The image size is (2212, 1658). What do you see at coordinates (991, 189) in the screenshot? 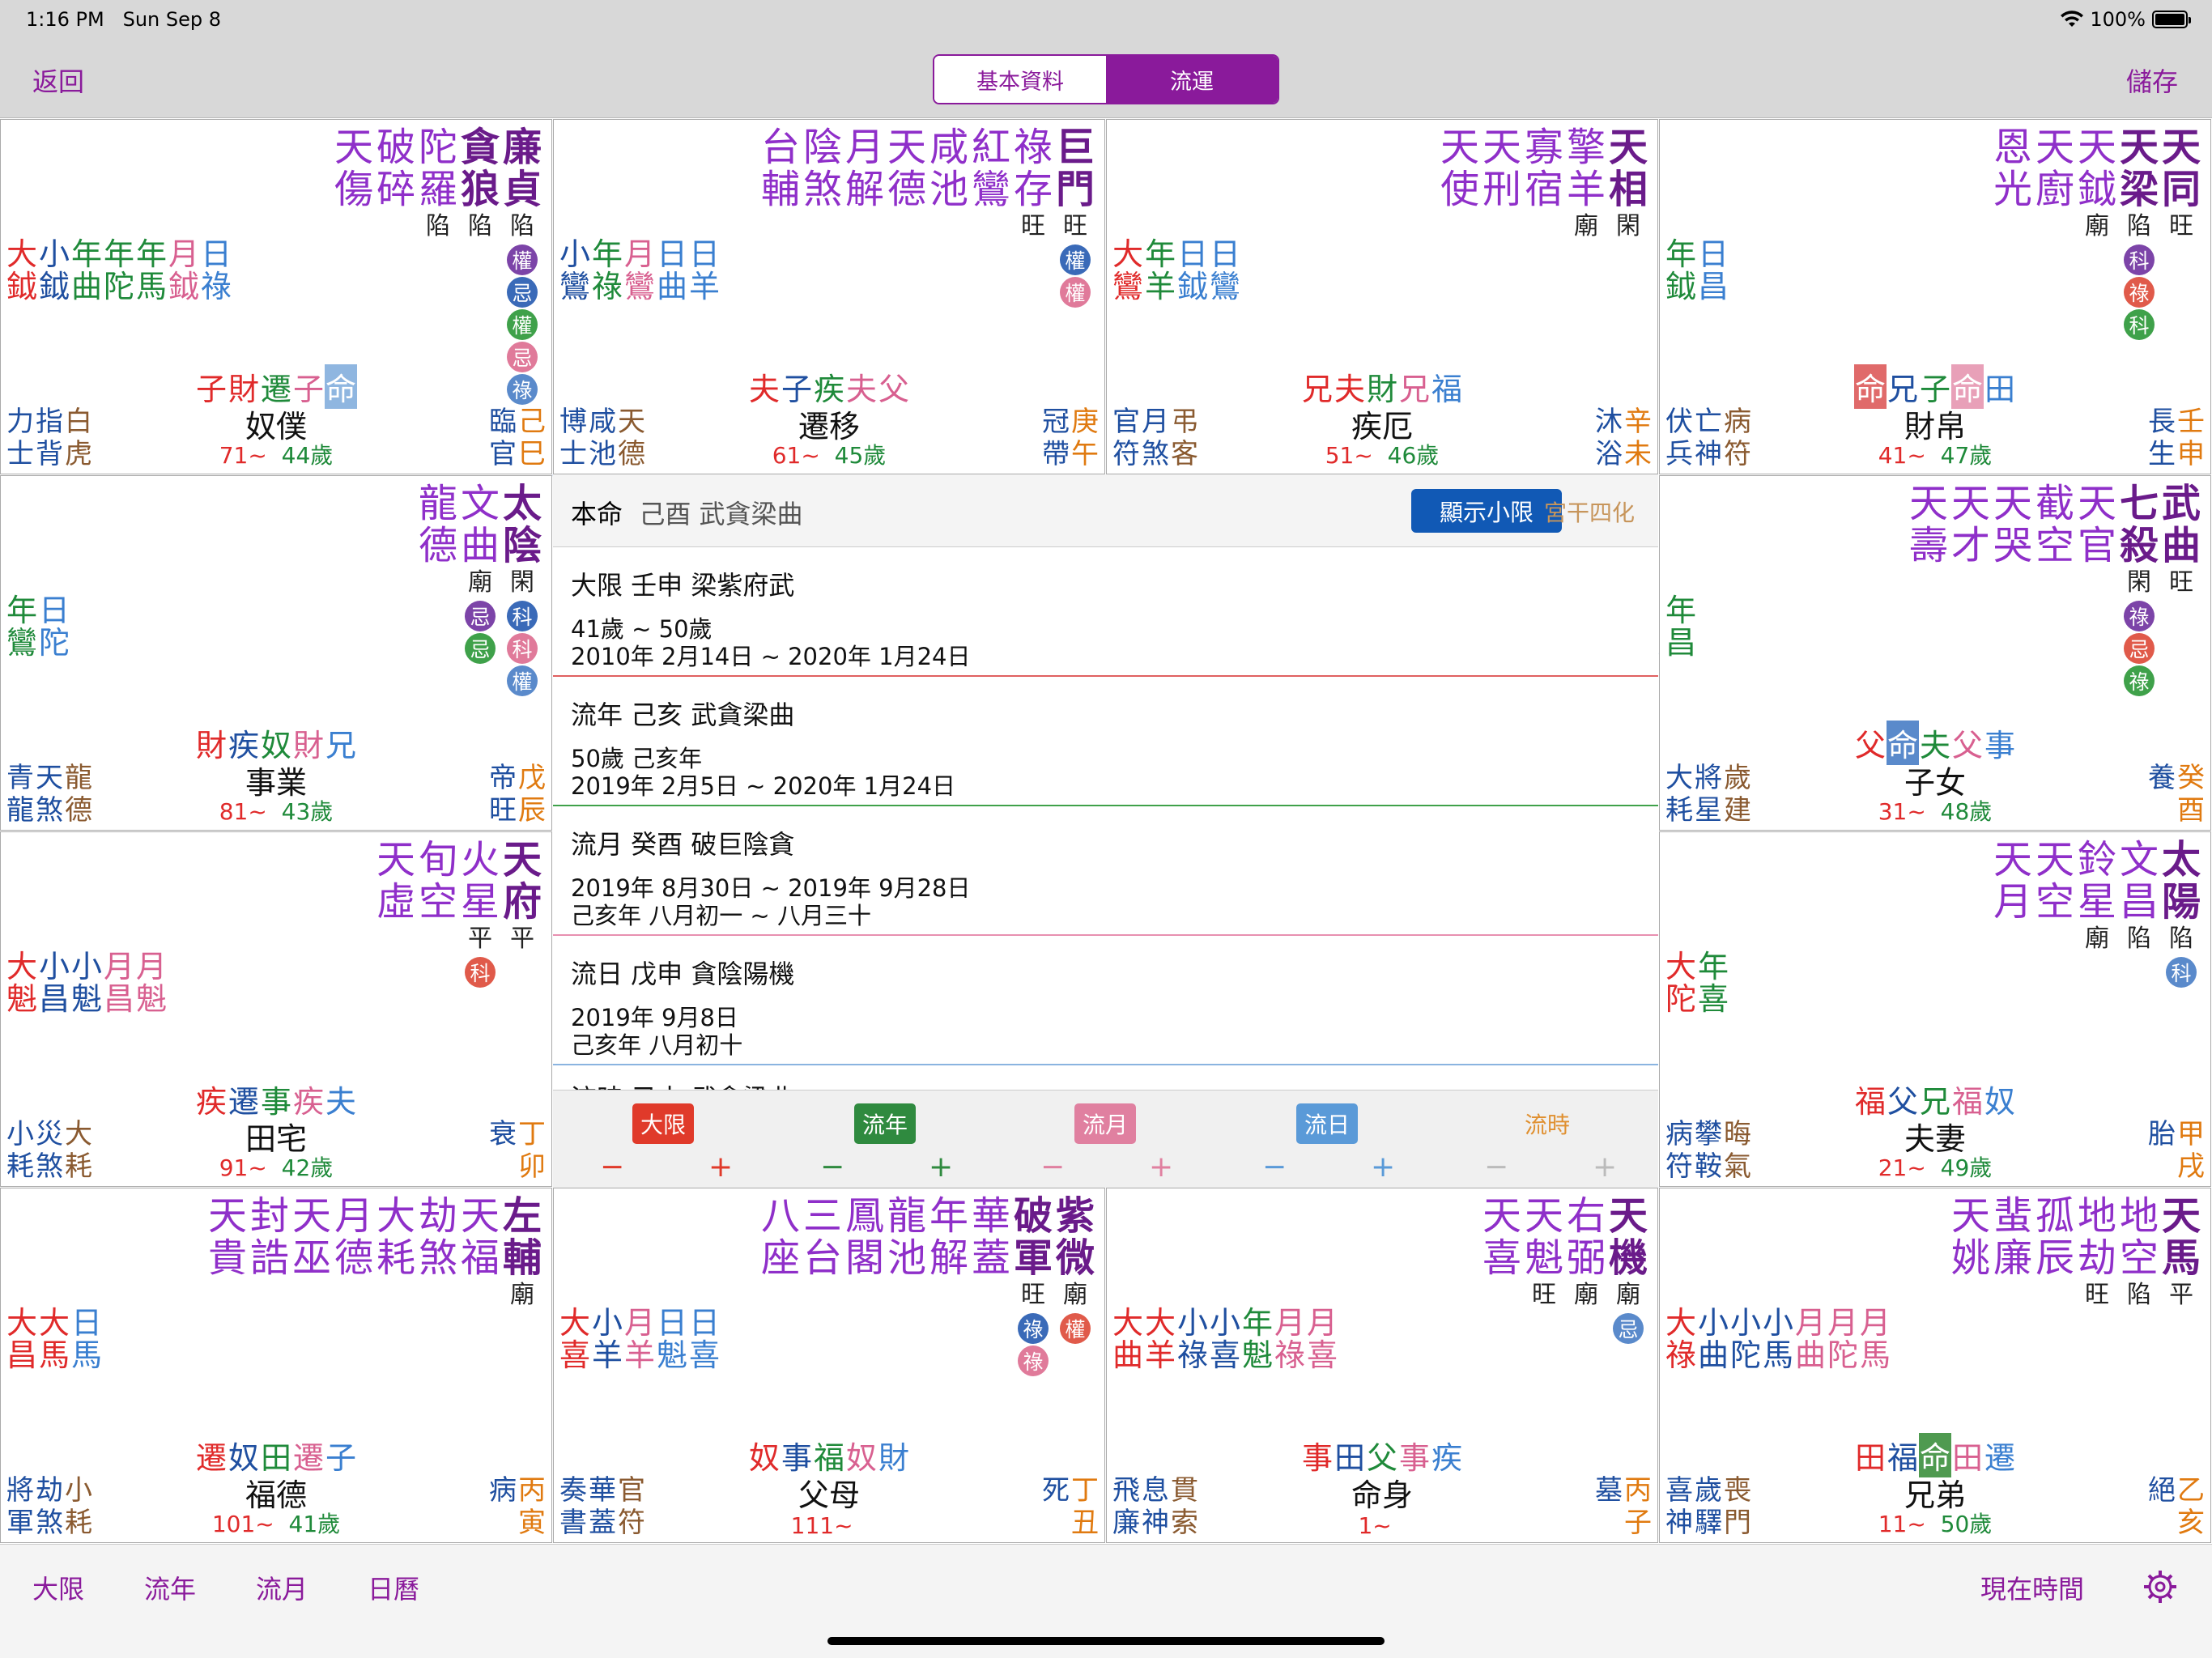
I see `star-name-bottom: 鸞` at bounding box center [991, 189].